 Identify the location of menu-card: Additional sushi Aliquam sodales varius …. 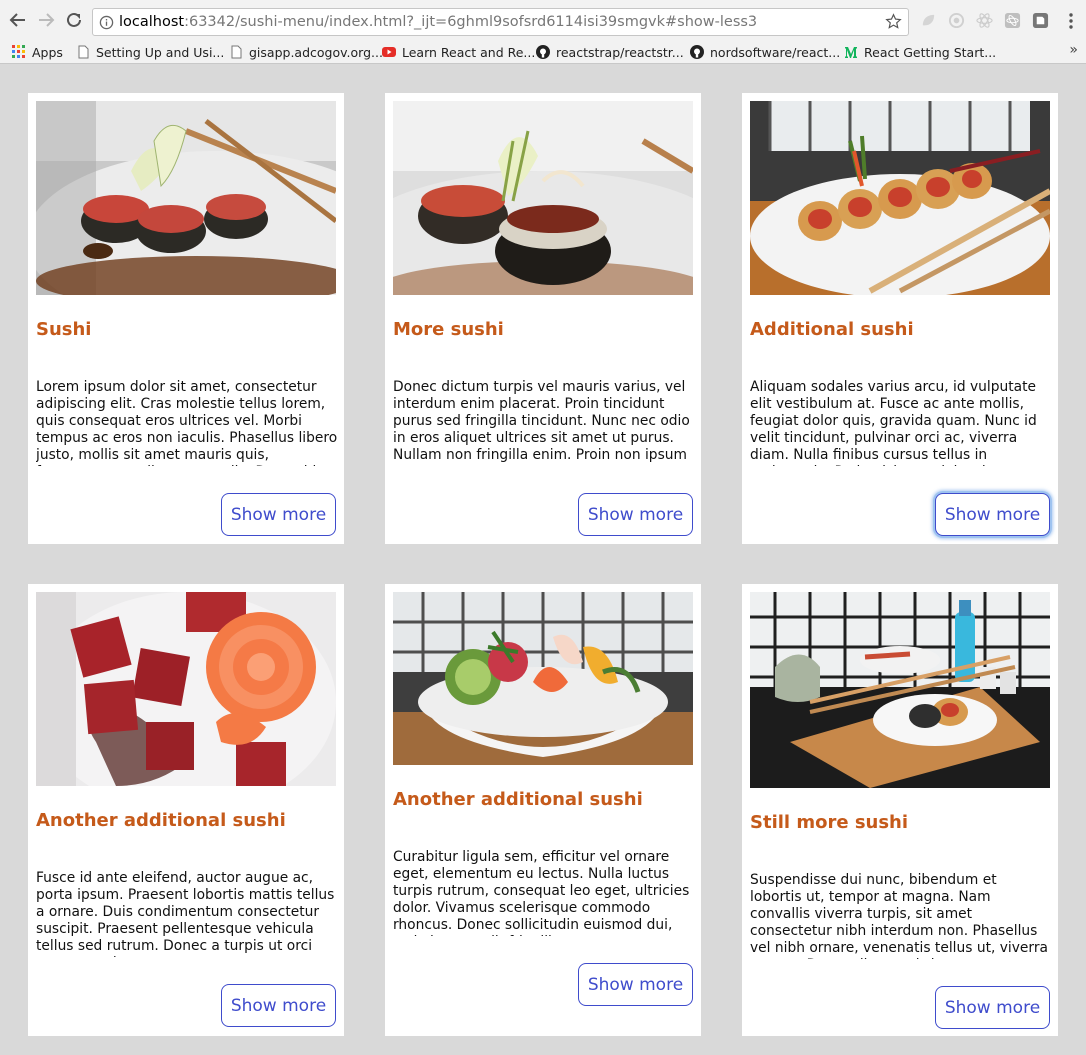
(900, 318).